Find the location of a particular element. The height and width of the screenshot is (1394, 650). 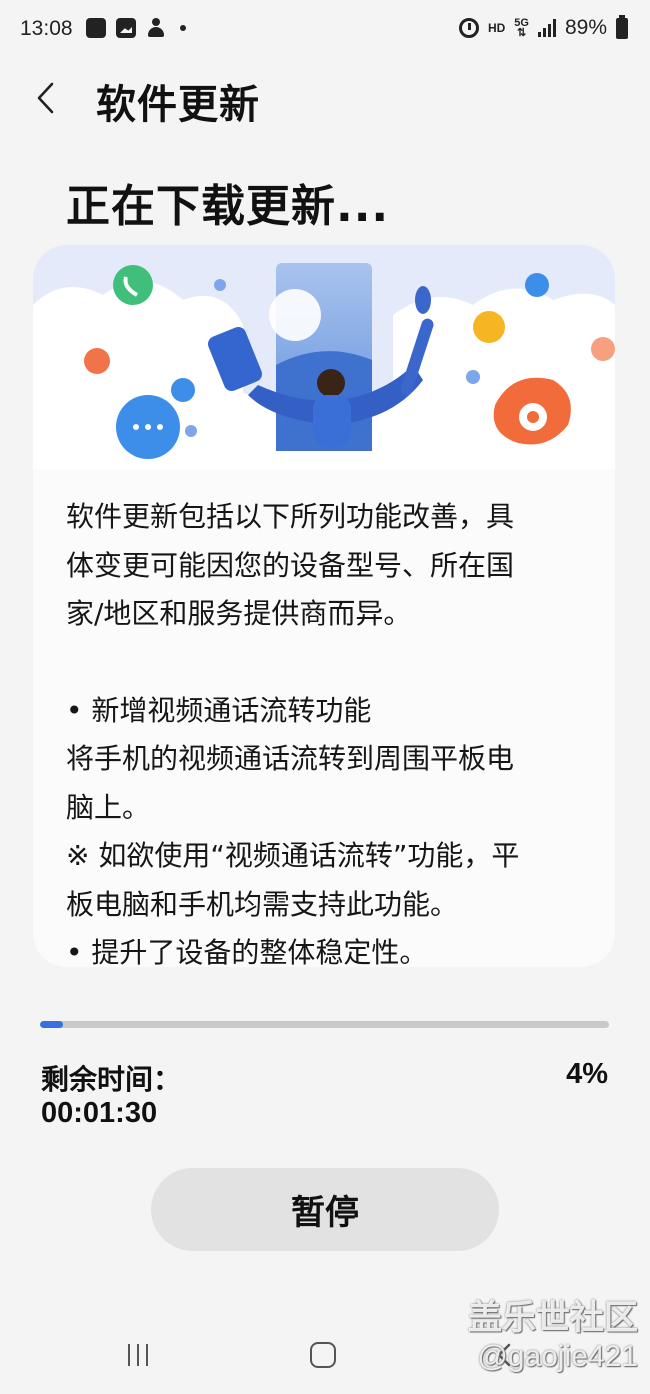

watermark-username: @gaojie421 is located at coordinates (557, 1356).